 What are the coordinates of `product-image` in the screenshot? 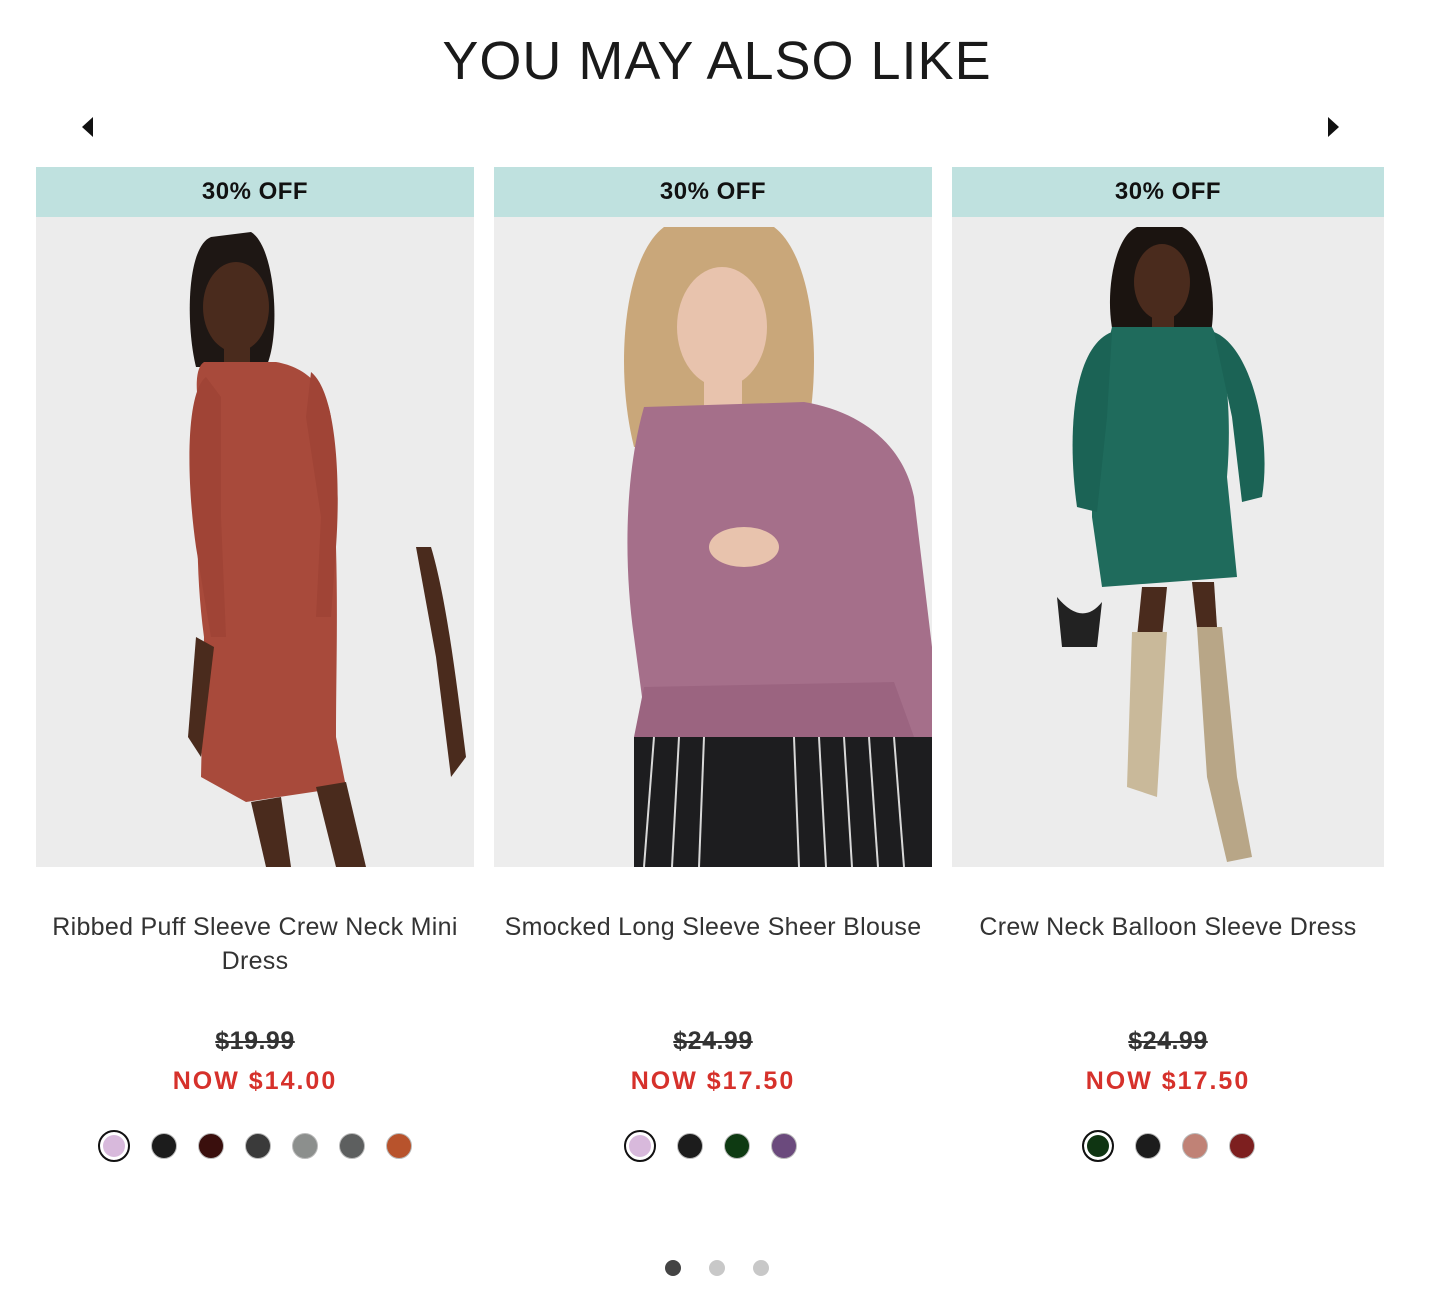 It's located at (1168, 542).